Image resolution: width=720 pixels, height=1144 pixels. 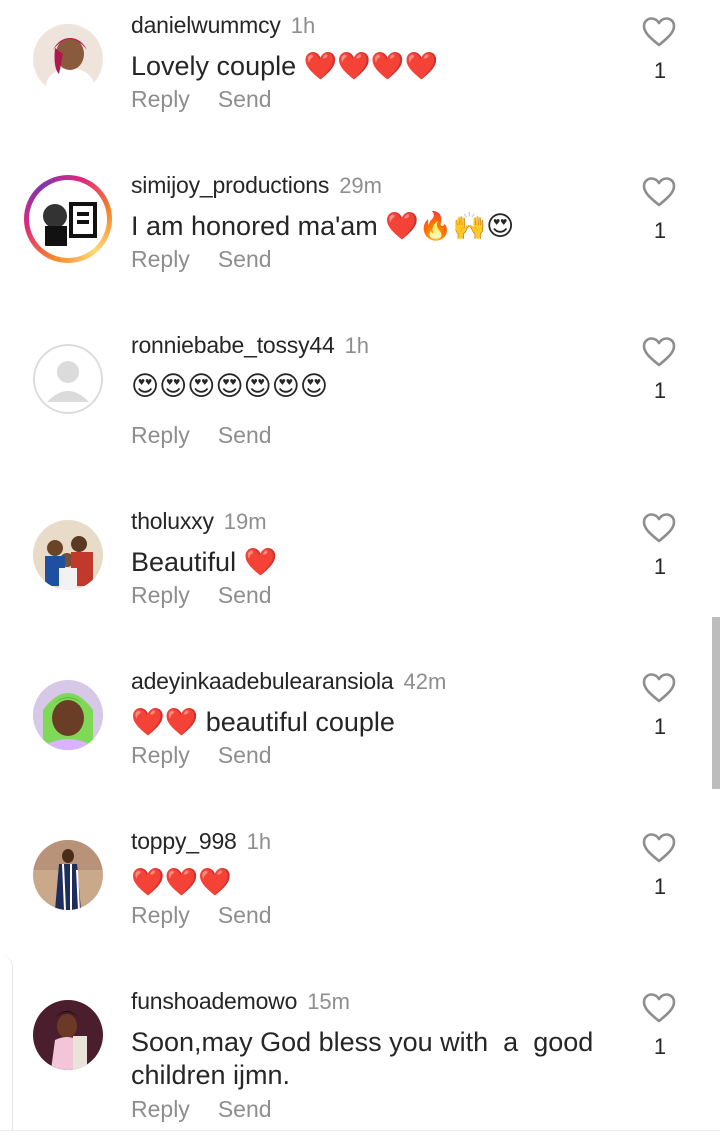 What do you see at coordinates (716, 703) in the screenshot?
I see `scrollbar-thumb` at bounding box center [716, 703].